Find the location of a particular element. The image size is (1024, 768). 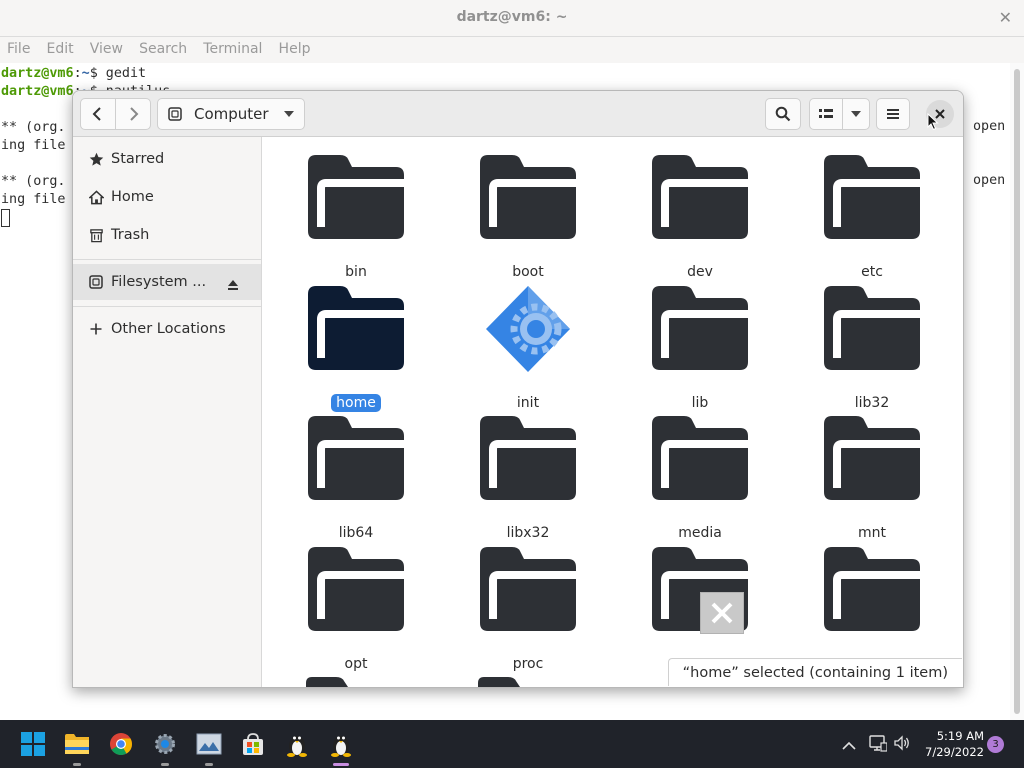

file-item-media: media is located at coordinates (700, 481).